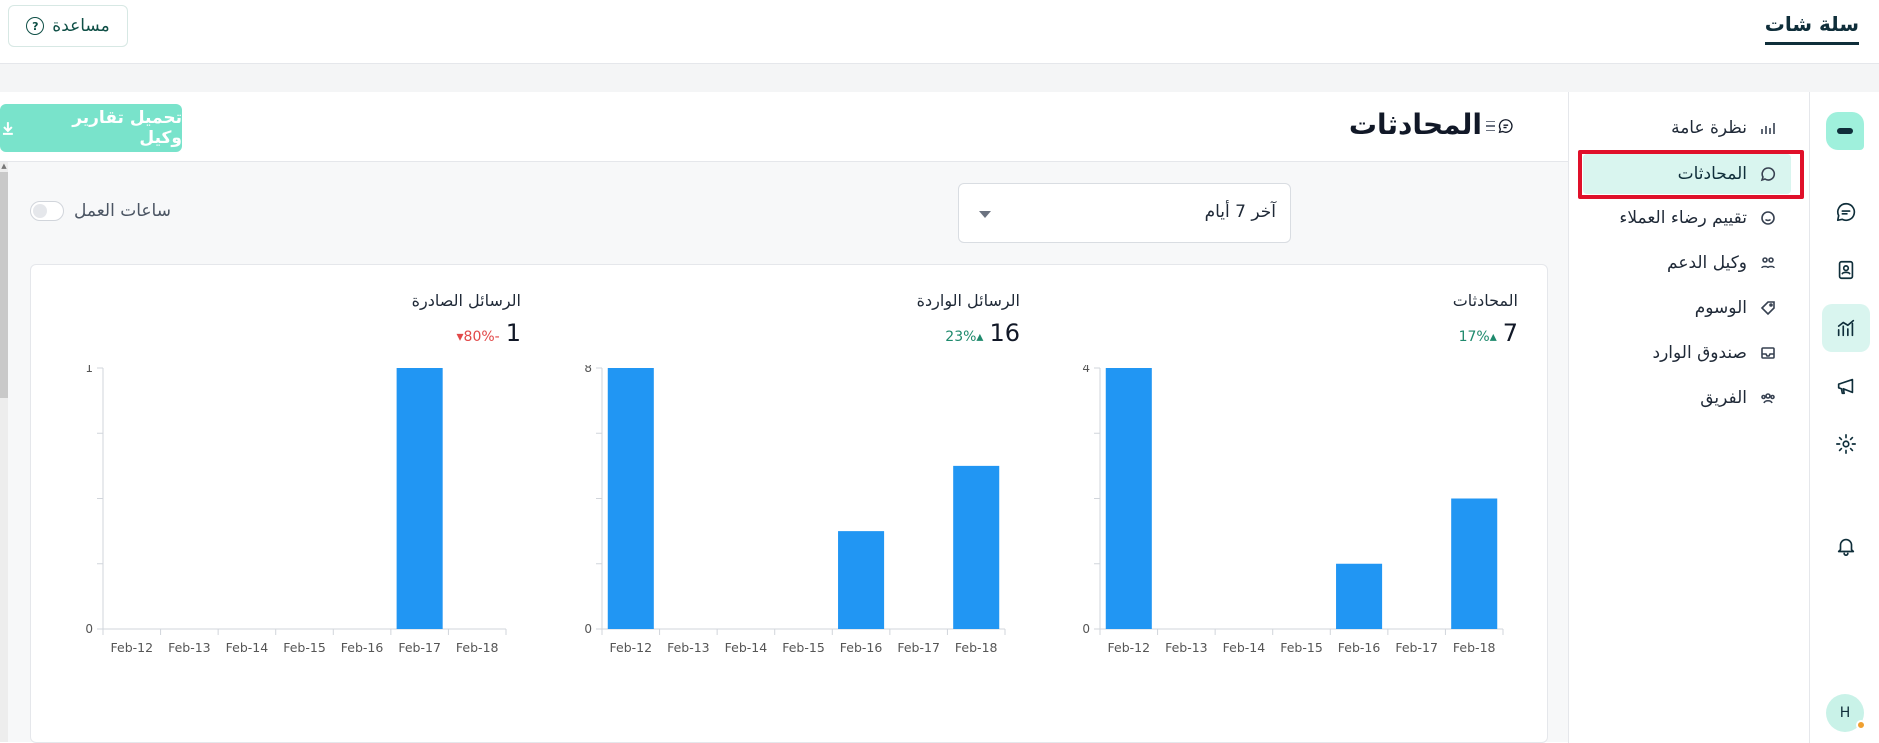  What do you see at coordinates (4, 285) in the screenshot?
I see `scrollbar-thumb` at bounding box center [4, 285].